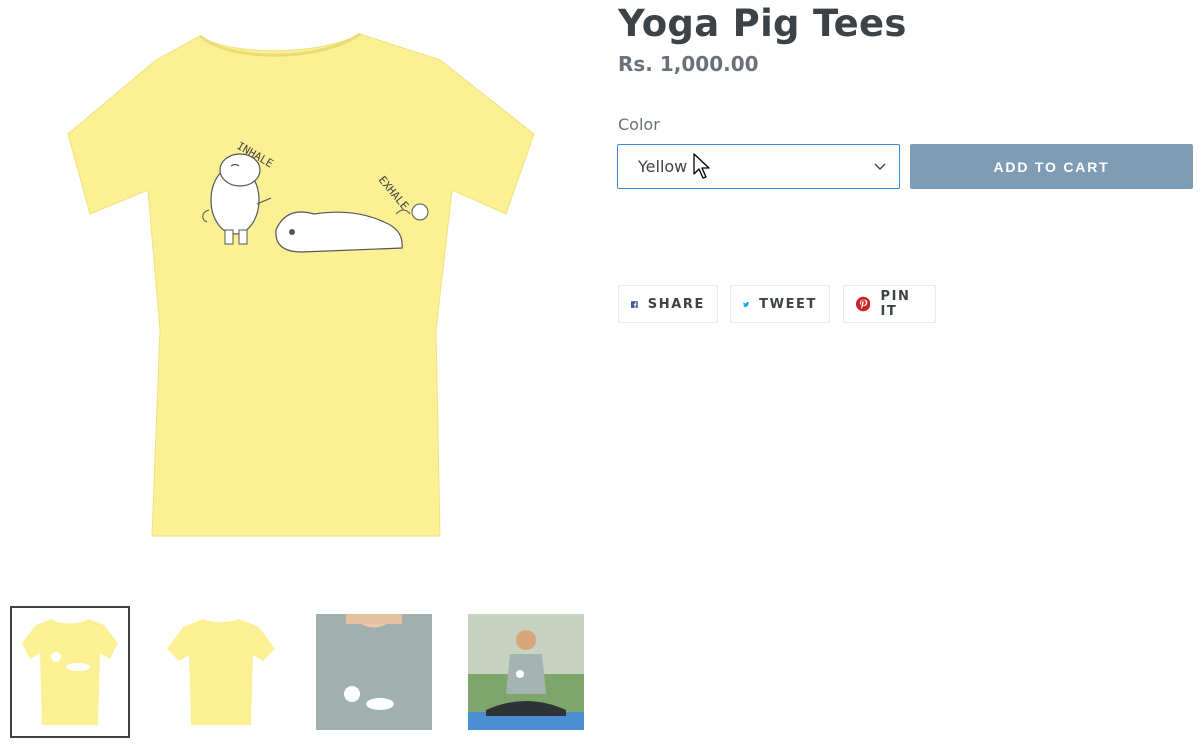  What do you see at coordinates (688, 64) in the screenshot?
I see `product-price: Rs. 1,000.00` at bounding box center [688, 64].